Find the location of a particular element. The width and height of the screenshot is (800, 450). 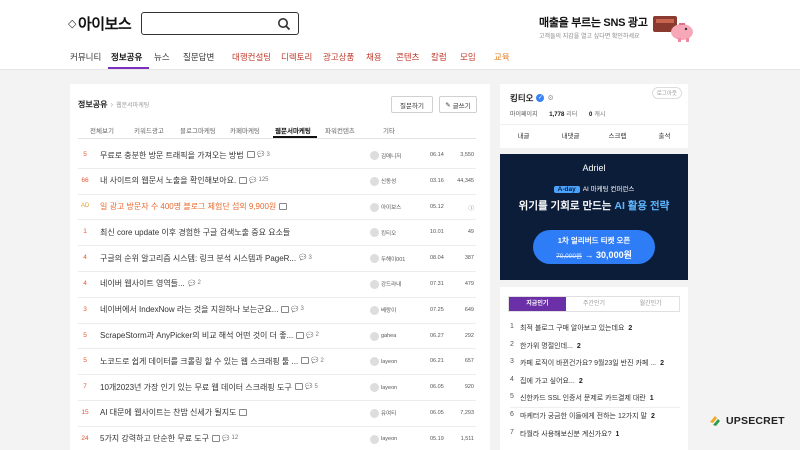

post-author: 김매니저 is located at coordinates (385, 155).